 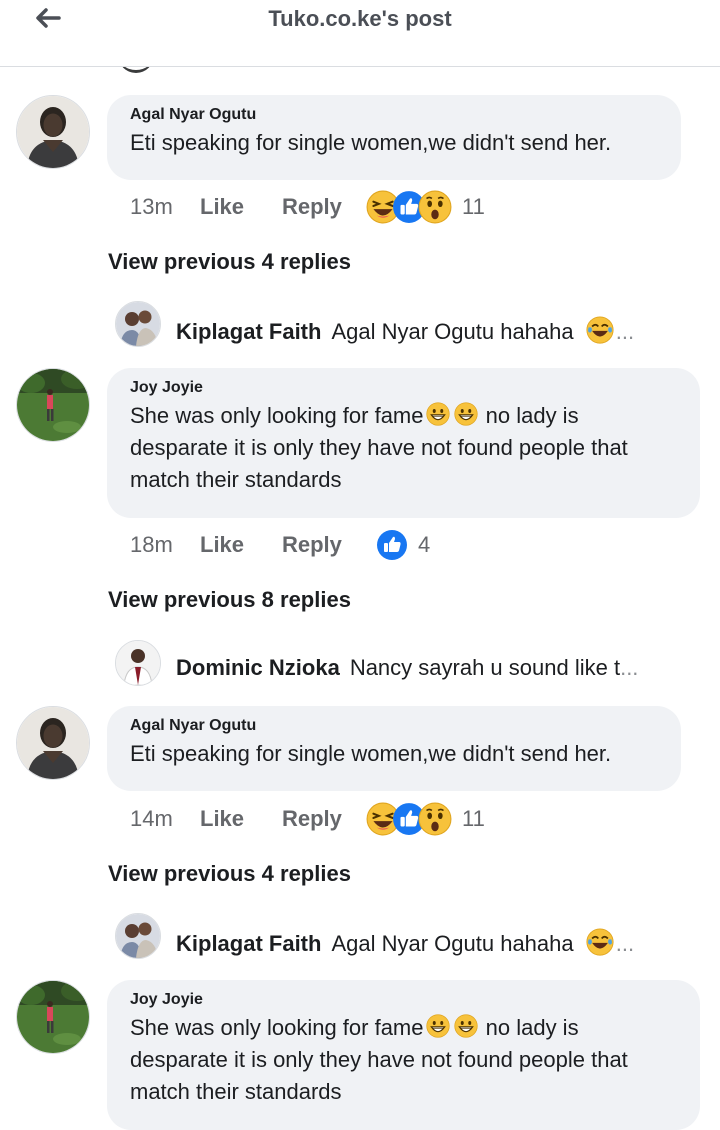 What do you see at coordinates (165, 819) in the screenshot?
I see `comment-time: 14m` at bounding box center [165, 819].